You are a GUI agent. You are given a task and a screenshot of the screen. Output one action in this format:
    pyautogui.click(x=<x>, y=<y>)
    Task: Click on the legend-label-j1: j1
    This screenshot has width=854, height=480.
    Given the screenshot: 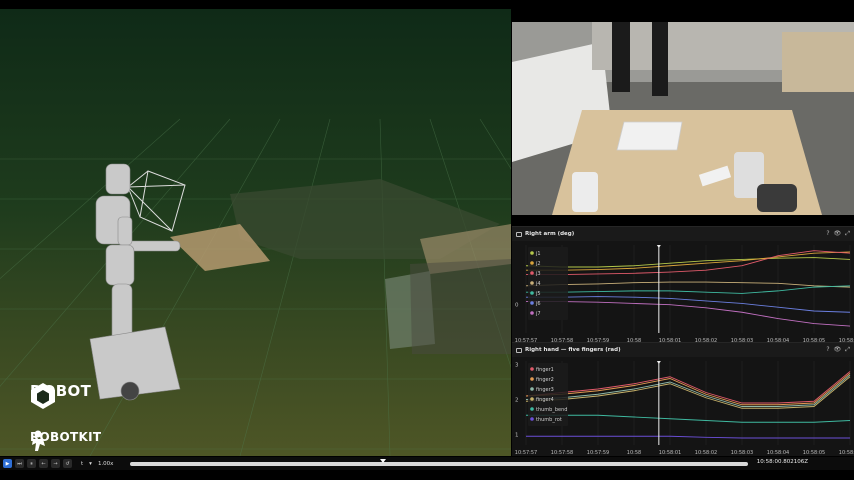 What is the action you would take?
    pyautogui.click(x=538, y=254)
    